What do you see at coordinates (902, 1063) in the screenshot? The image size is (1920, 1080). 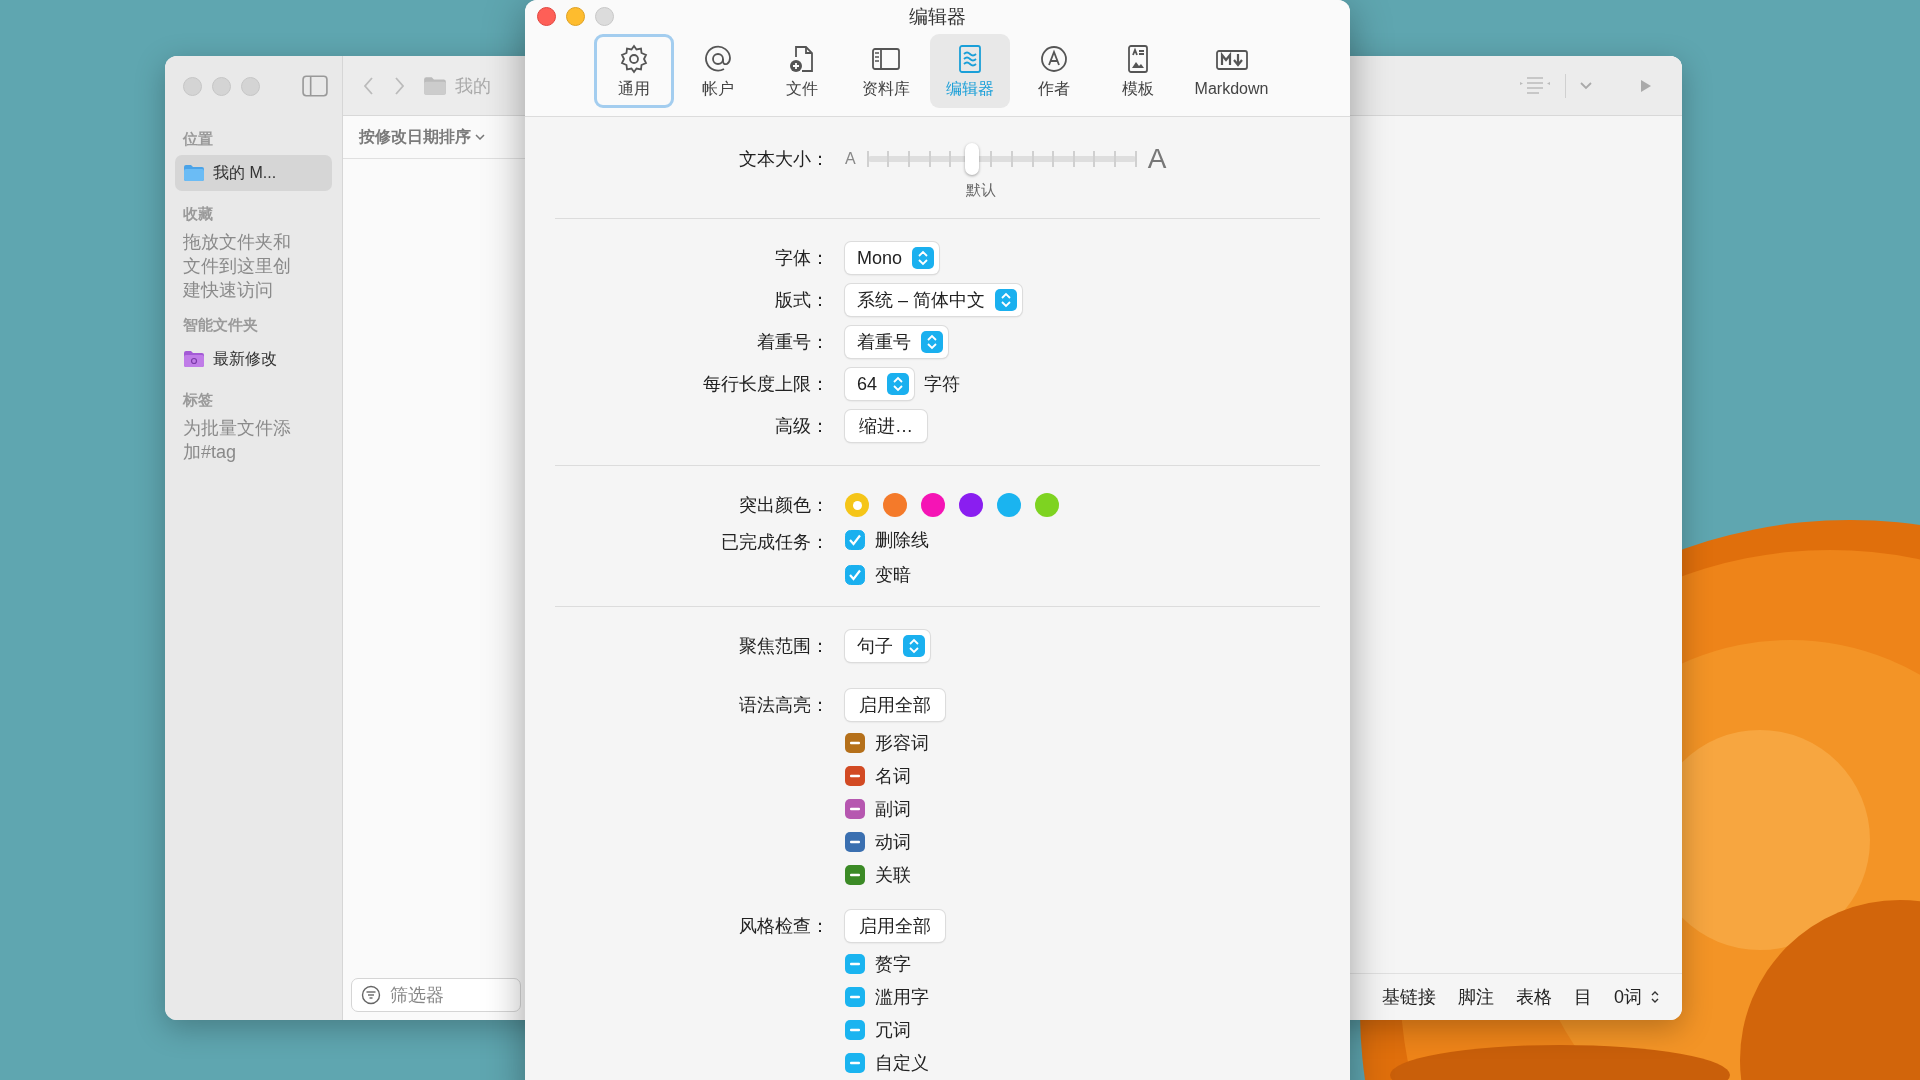 I see `checkbox-label: 自定义` at bounding box center [902, 1063].